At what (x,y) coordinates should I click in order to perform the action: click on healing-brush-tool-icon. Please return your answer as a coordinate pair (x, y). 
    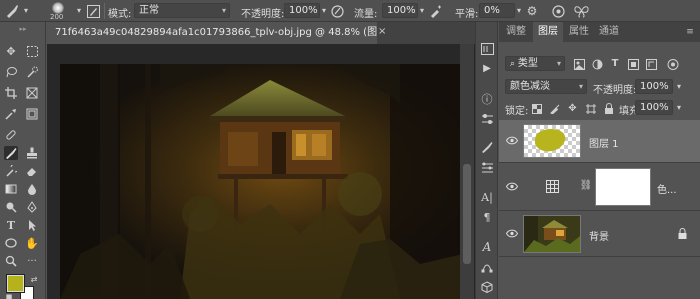
    Looking at the image, I should click on (11, 135).